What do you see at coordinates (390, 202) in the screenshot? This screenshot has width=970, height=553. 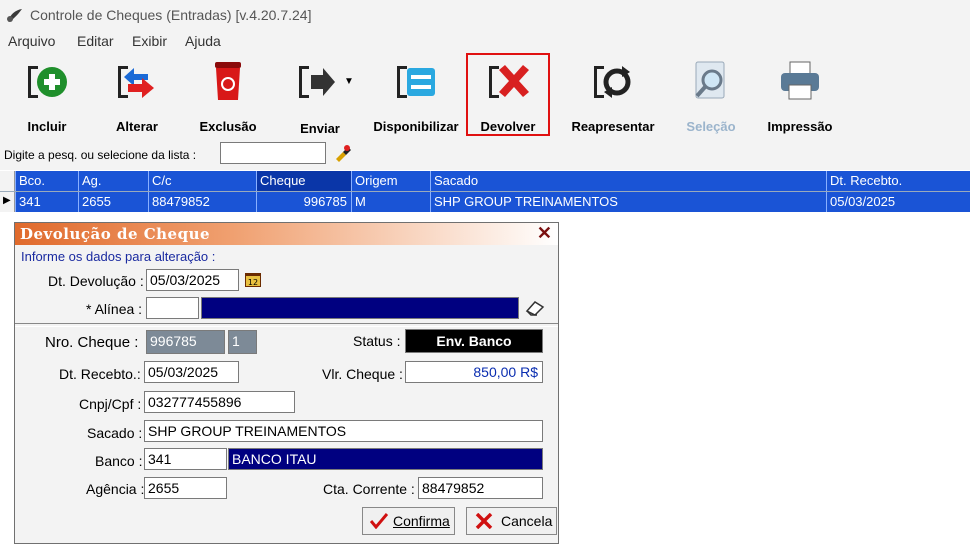 I see `cell-origem: M` at bounding box center [390, 202].